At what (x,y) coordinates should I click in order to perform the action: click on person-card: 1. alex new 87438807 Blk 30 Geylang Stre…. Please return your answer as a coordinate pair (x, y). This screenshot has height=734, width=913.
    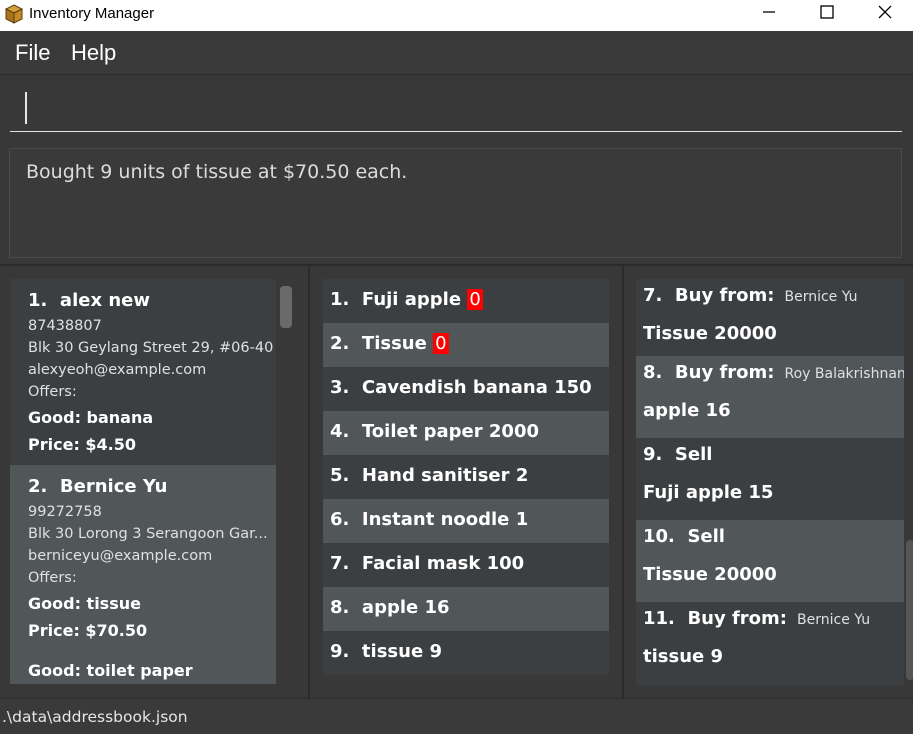
    Looking at the image, I should click on (143, 372).